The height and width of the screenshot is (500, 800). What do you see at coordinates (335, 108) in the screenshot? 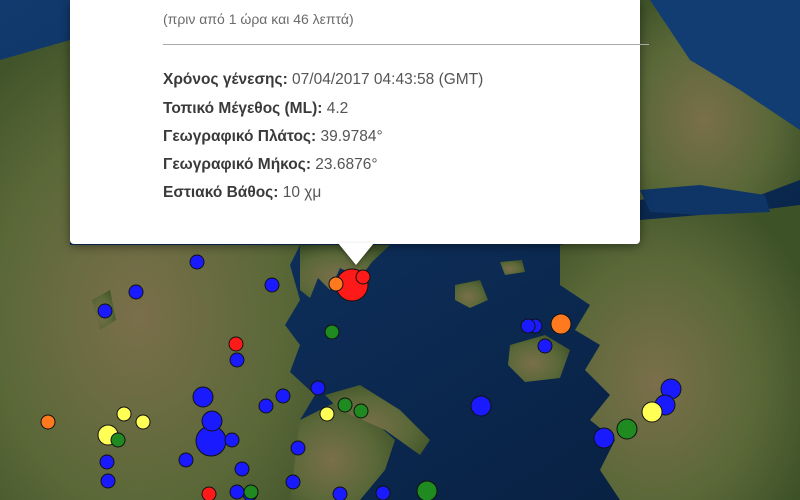
I see `popup-value: 4.2` at bounding box center [335, 108].